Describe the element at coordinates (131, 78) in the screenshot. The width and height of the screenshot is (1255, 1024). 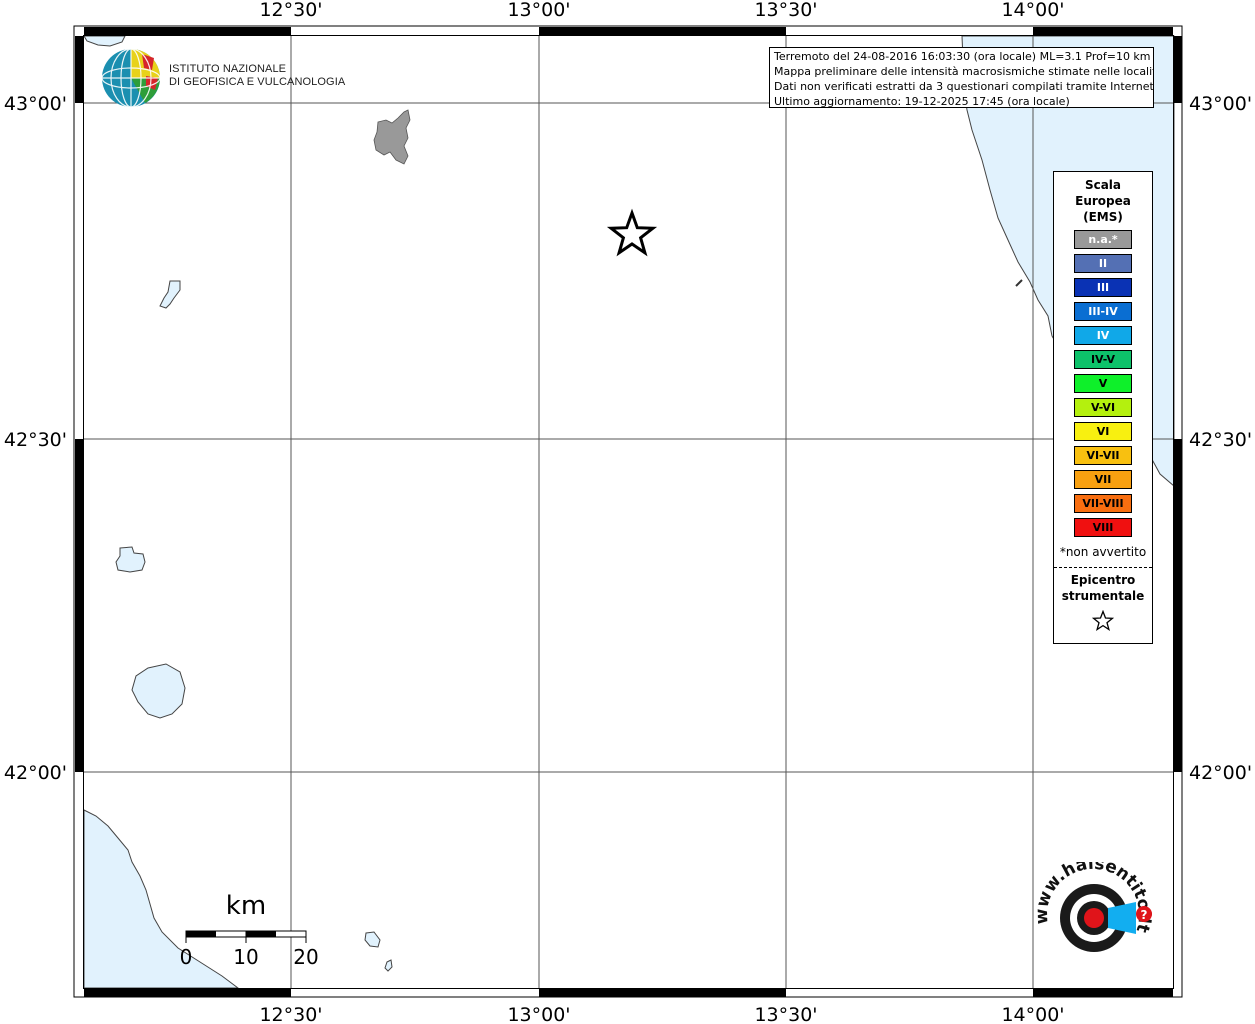
I see `ingv-globe-logo-icon` at that location.